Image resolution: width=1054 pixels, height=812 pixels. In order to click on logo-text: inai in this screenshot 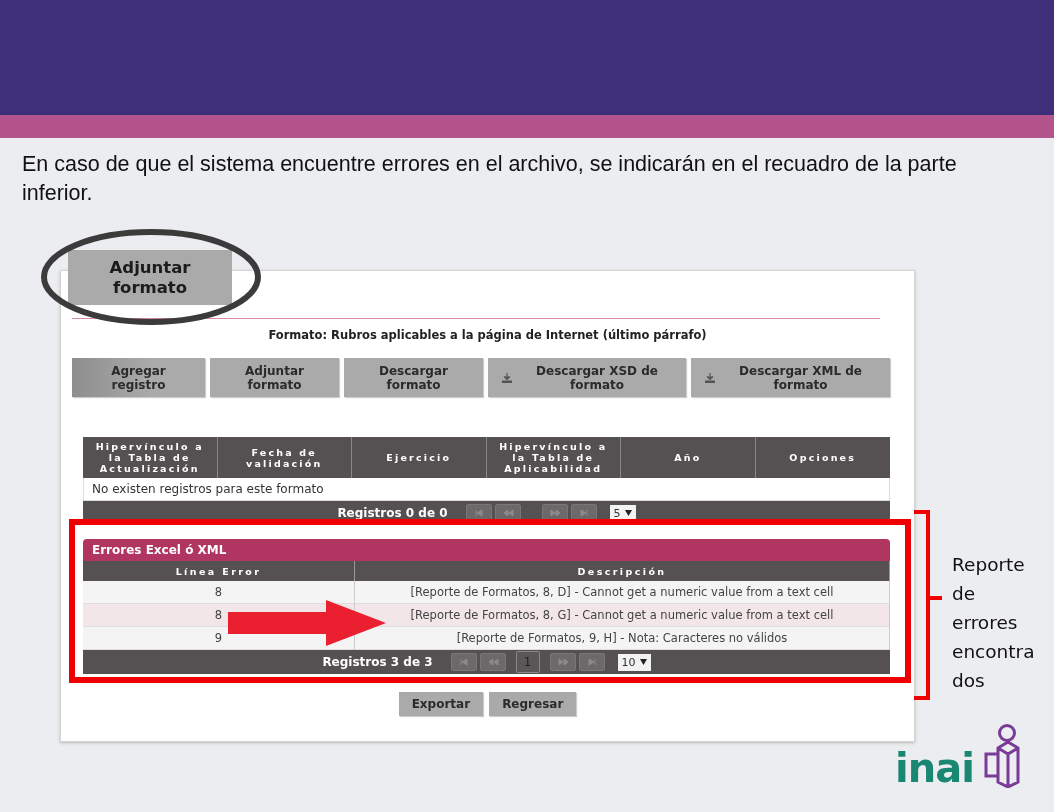, I will do `click(934, 768)`.